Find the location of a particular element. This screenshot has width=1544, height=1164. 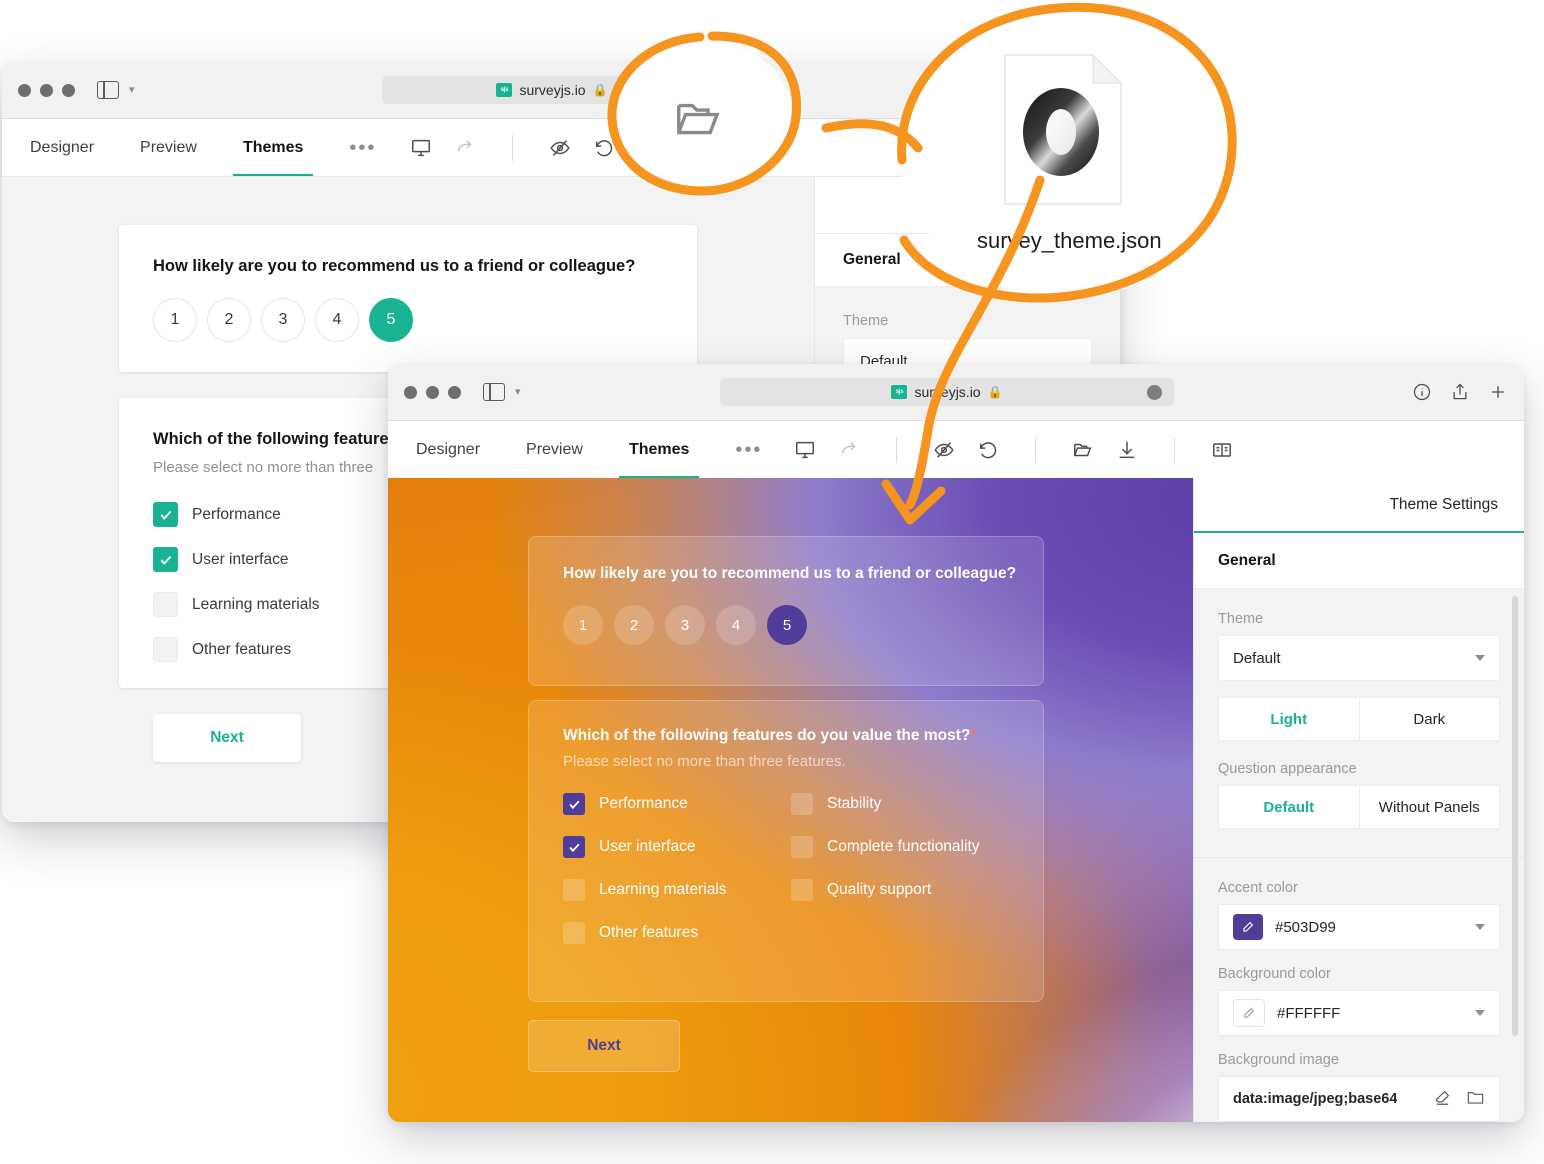

file-circle-annotation is located at coordinates (1067, 152).